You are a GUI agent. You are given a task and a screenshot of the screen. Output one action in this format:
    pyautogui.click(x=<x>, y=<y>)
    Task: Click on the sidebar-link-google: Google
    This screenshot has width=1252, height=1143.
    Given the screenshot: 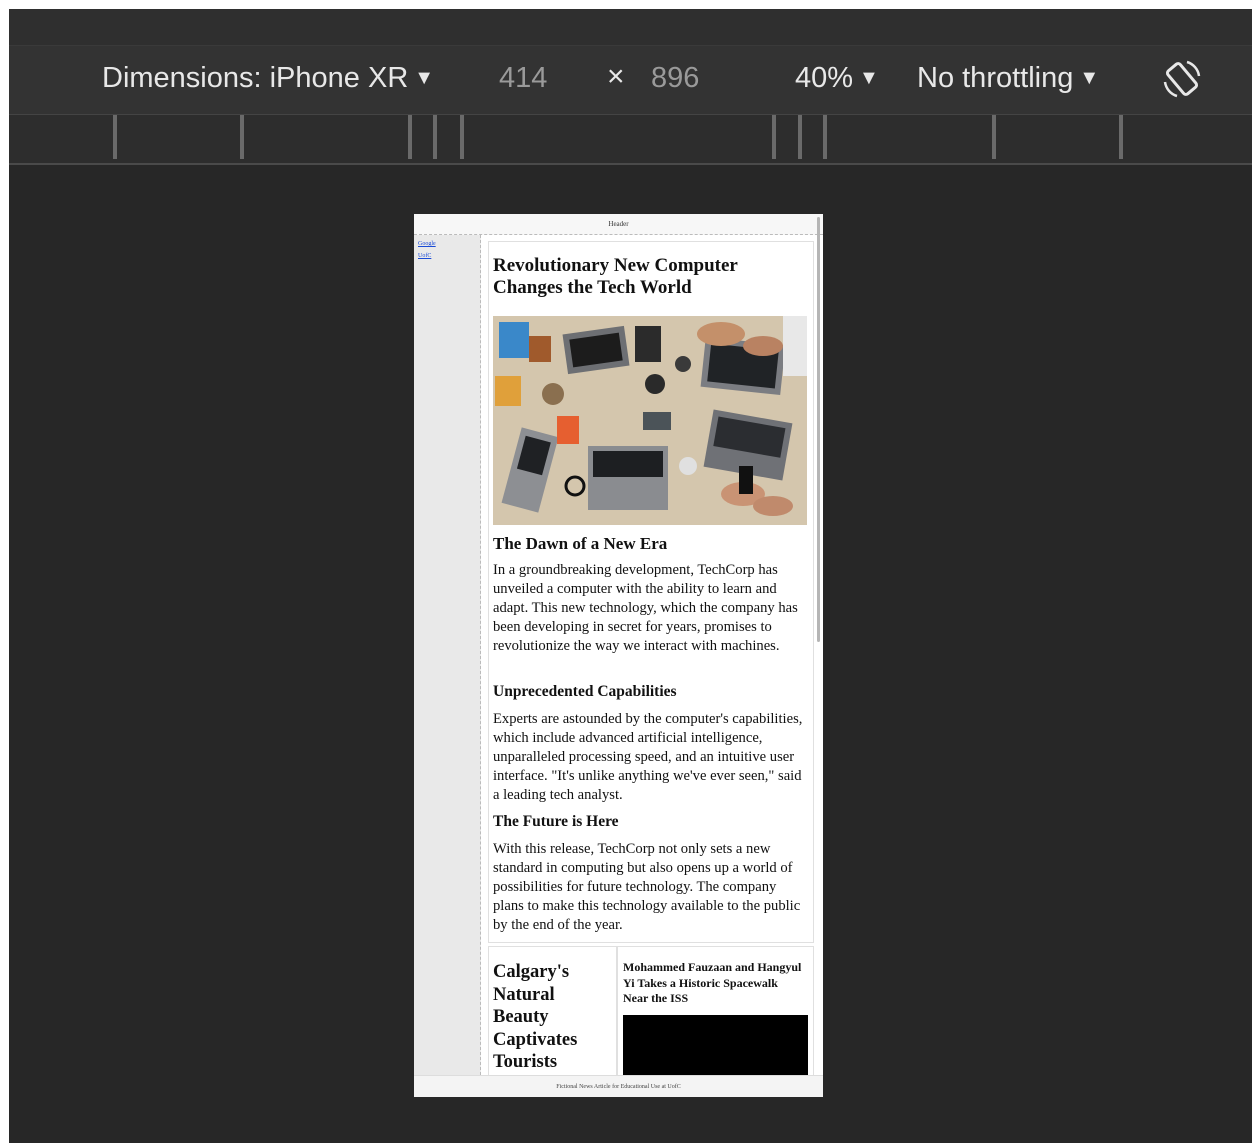 What is the action you would take?
    pyautogui.click(x=449, y=244)
    